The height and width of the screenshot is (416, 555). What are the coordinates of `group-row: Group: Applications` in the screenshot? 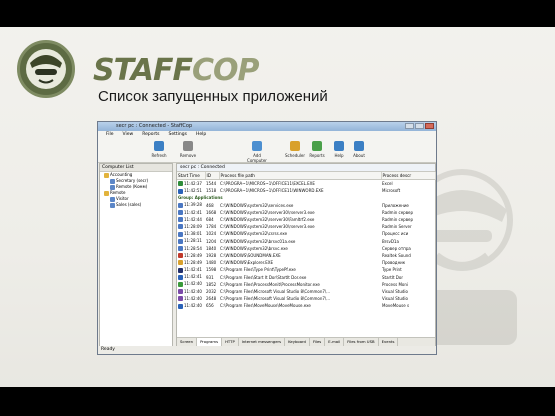 It's located at (306, 197).